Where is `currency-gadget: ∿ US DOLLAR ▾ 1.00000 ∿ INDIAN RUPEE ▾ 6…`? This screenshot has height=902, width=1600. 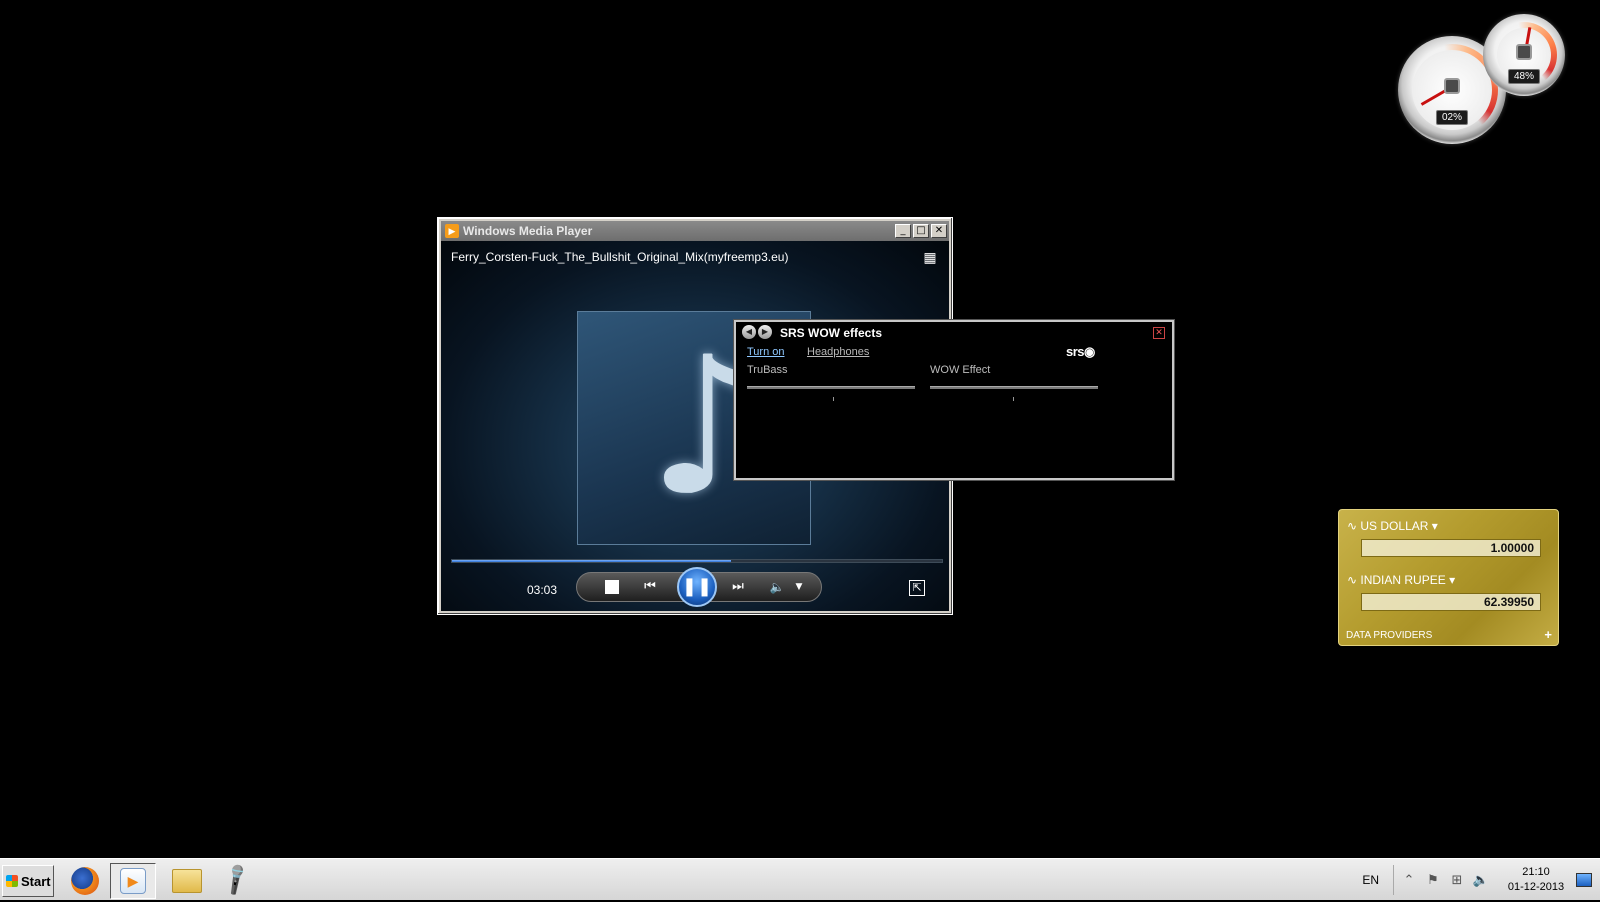
currency-gadget: ∿ US DOLLAR ▾ 1.00000 ∿ INDIAN RUPEE ▾ 6… is located at coordinates (1448, 577).